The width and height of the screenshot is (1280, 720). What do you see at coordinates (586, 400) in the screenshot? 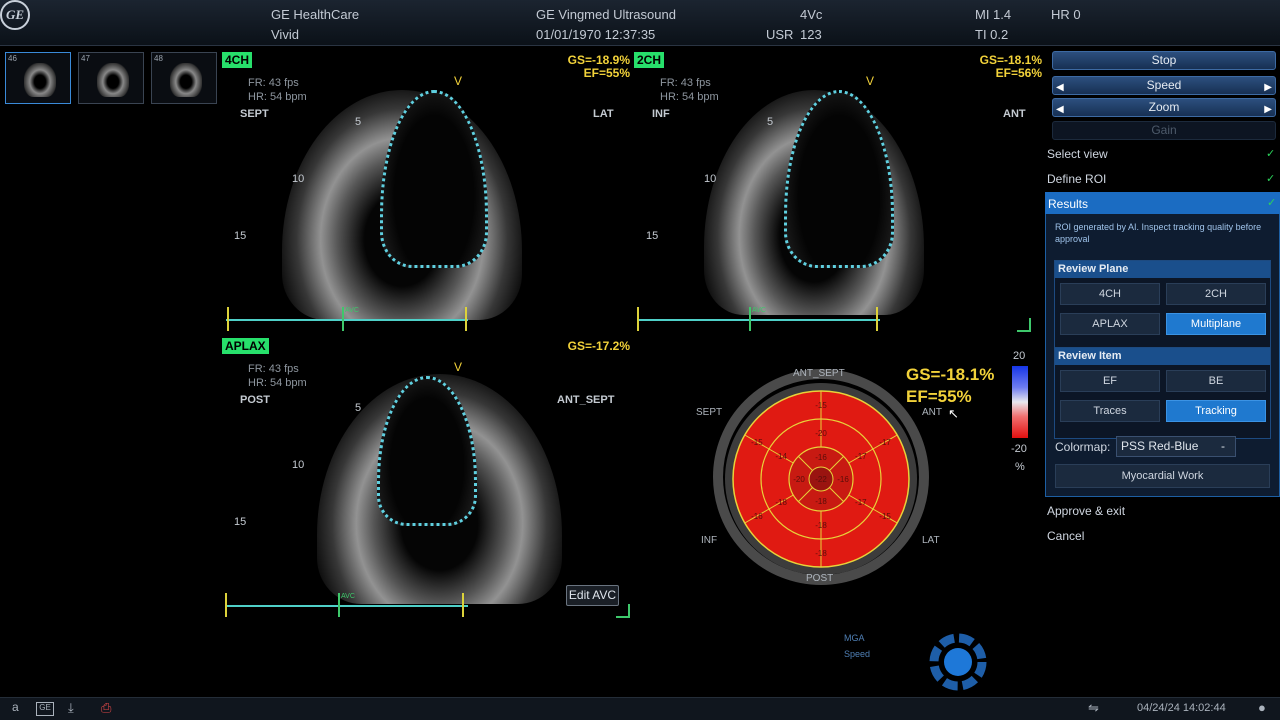
I see `orientation-right: ANT_SEPT` at bounding box center [586, 400].